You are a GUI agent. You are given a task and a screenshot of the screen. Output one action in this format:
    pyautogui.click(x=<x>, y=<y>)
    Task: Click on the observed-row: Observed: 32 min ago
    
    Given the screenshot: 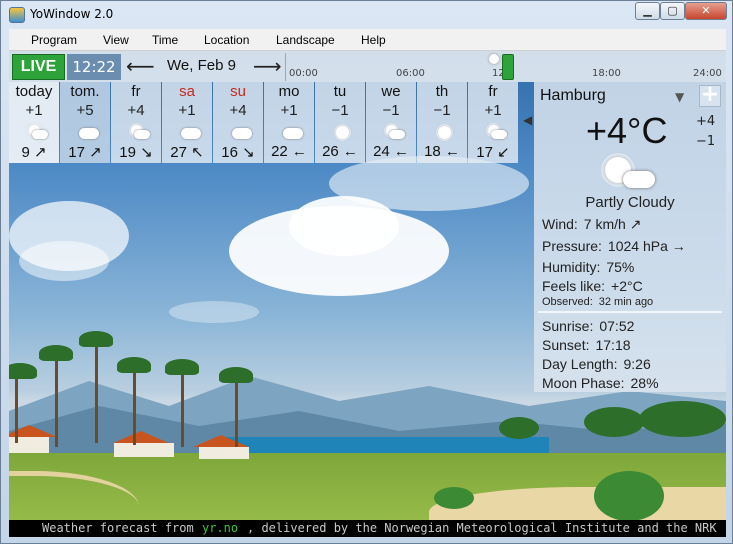 What is the action you would take?
    pyautogui.click(x=597, y=302)
    